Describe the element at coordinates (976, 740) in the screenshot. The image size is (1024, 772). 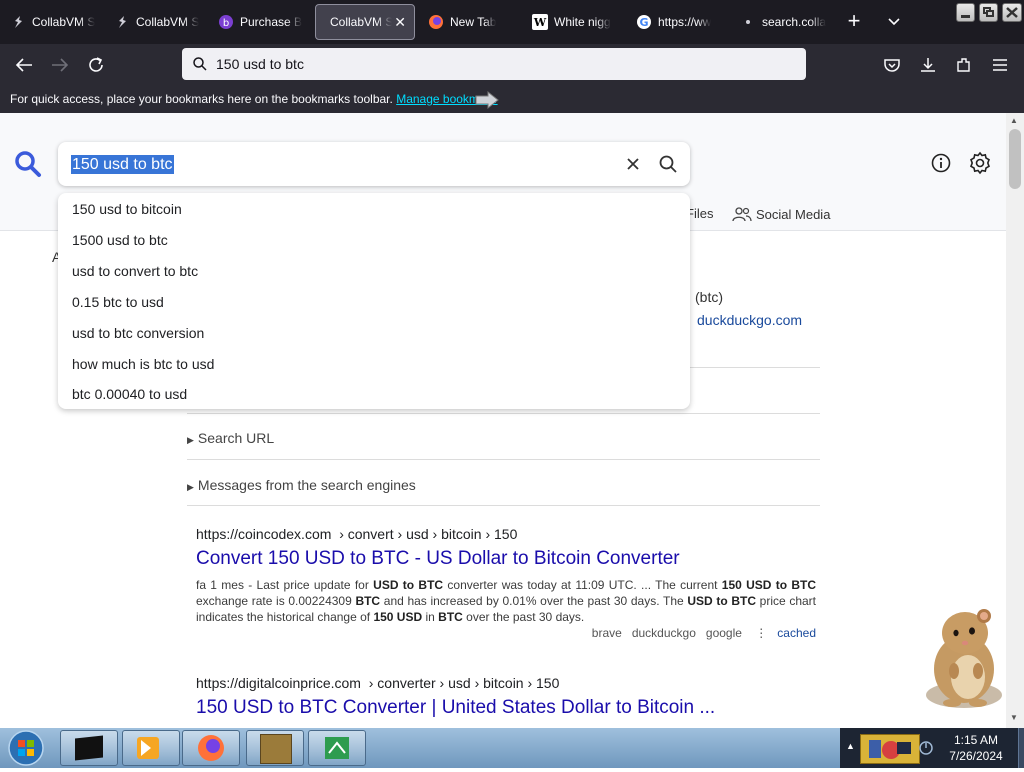
I see `clock-time: 1:15 AM` at that location.